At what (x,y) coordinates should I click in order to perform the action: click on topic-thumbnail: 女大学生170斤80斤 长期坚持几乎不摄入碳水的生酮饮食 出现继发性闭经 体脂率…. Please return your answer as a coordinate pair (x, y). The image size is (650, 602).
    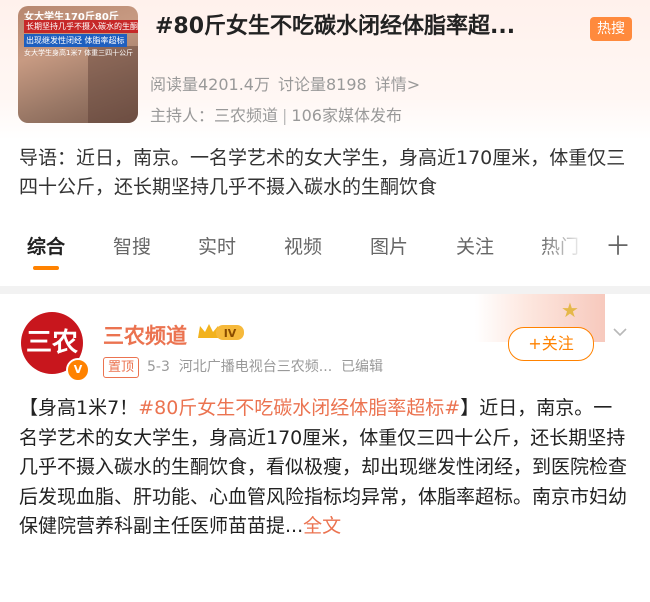
    Looking at the image, I should click on (78, 64).